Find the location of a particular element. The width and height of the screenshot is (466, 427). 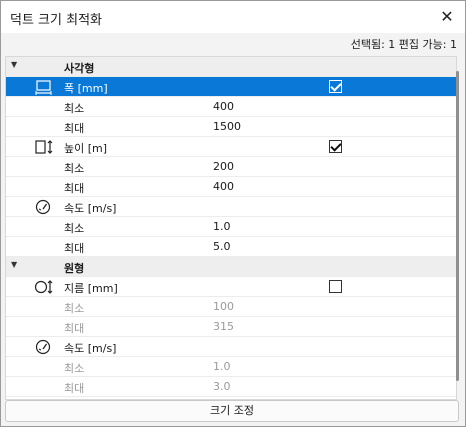

diameter-min-row: 최소 100 is located at coordinates (231, 307).